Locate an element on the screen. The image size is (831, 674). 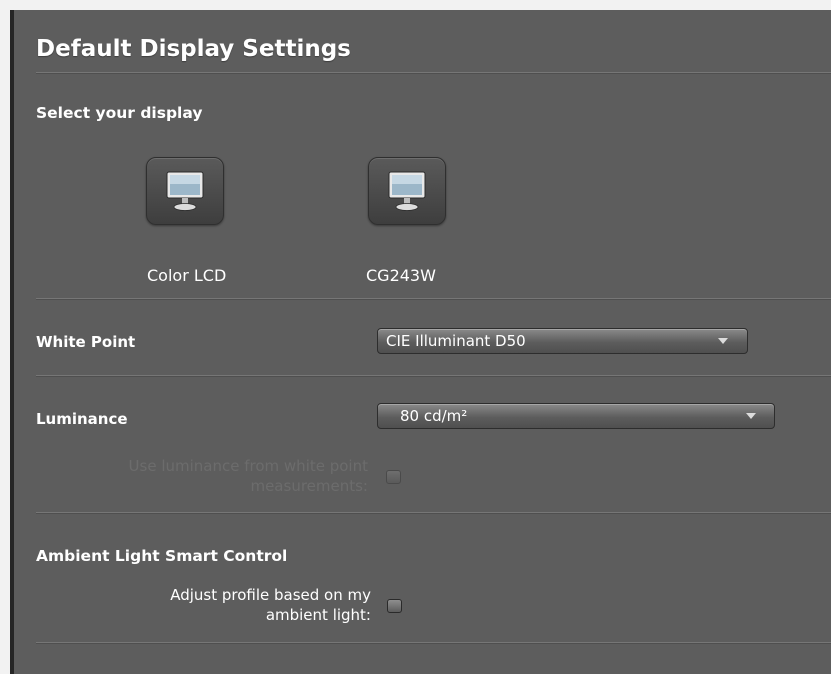
window-left-edge is located at coordinates (5, 337).